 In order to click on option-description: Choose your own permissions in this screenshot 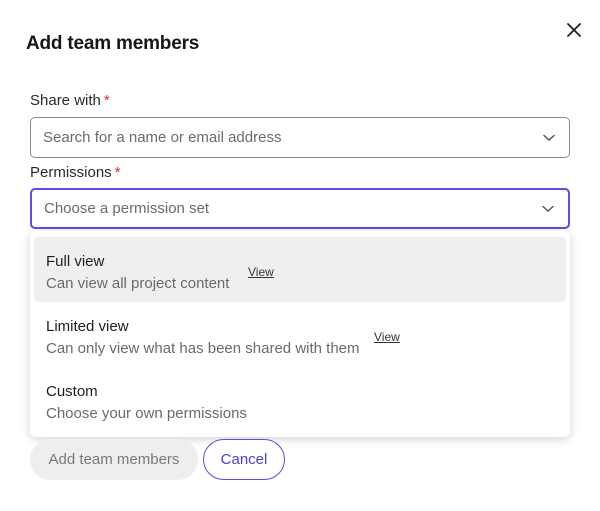, I will do `click(146, 413)`.